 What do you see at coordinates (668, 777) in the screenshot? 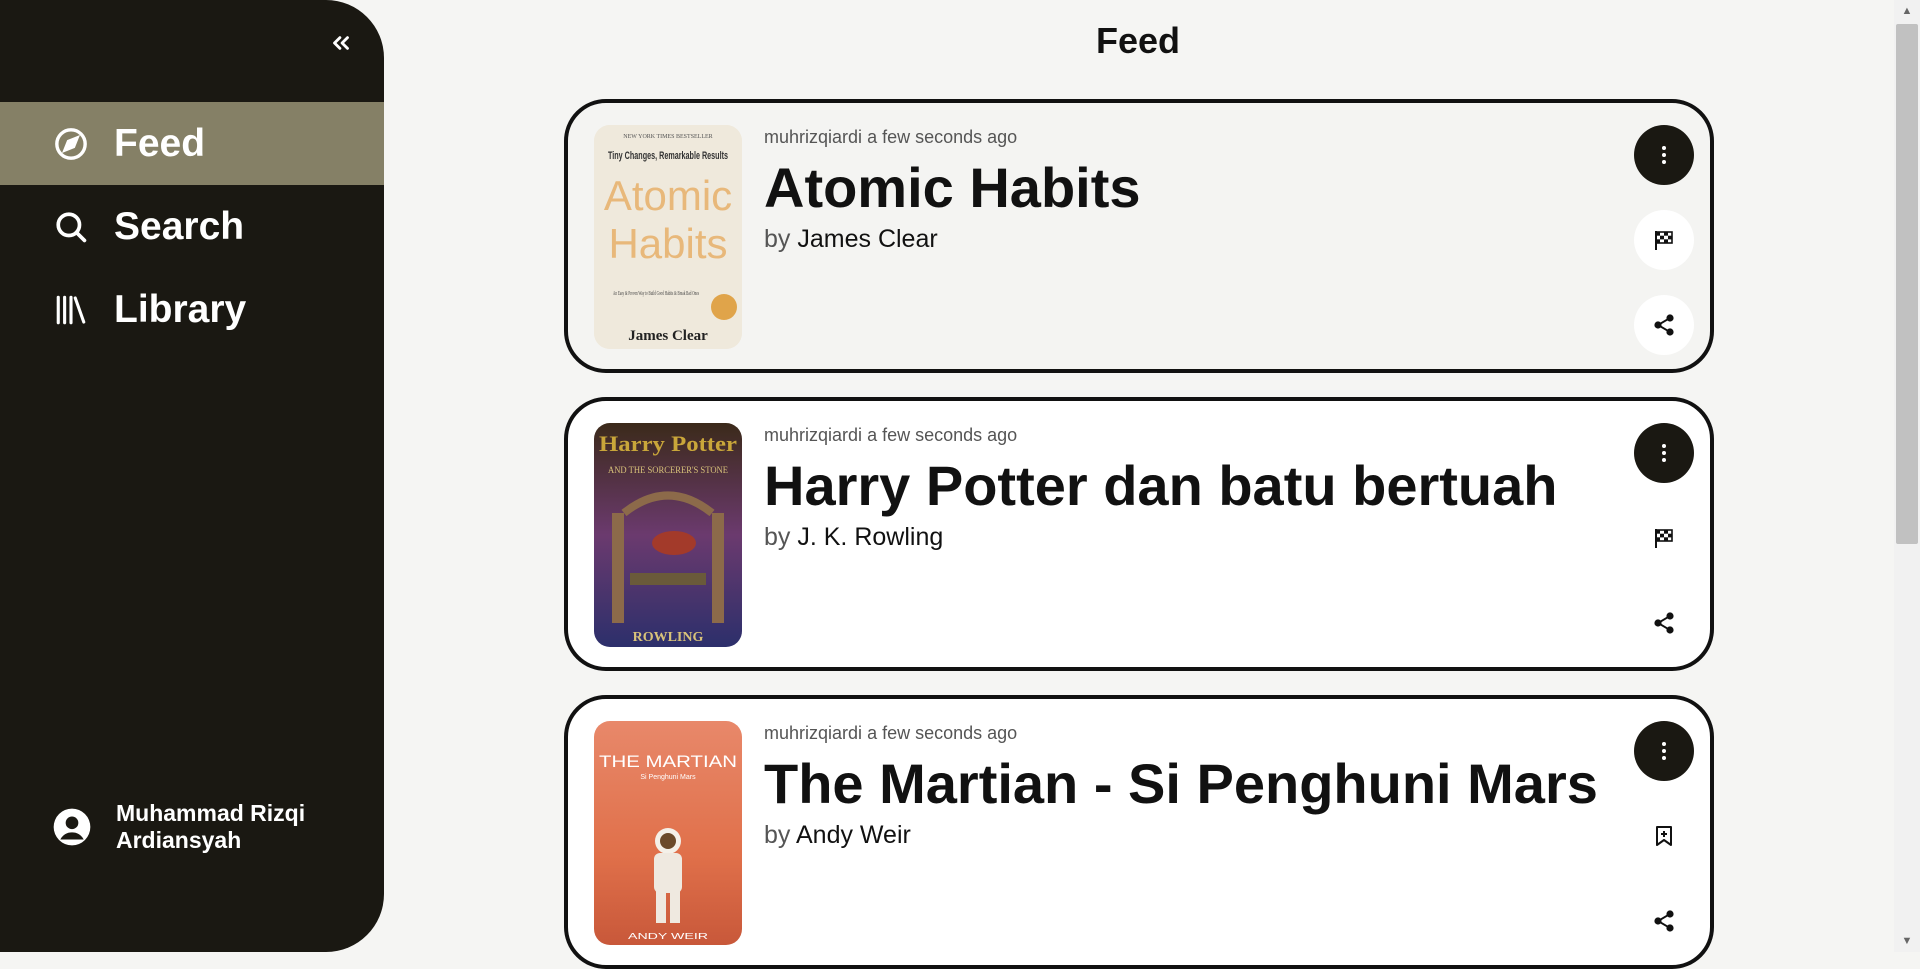
I see `cover-subtitle: Si Penghuni Mars` at bounding box center [668, 777].